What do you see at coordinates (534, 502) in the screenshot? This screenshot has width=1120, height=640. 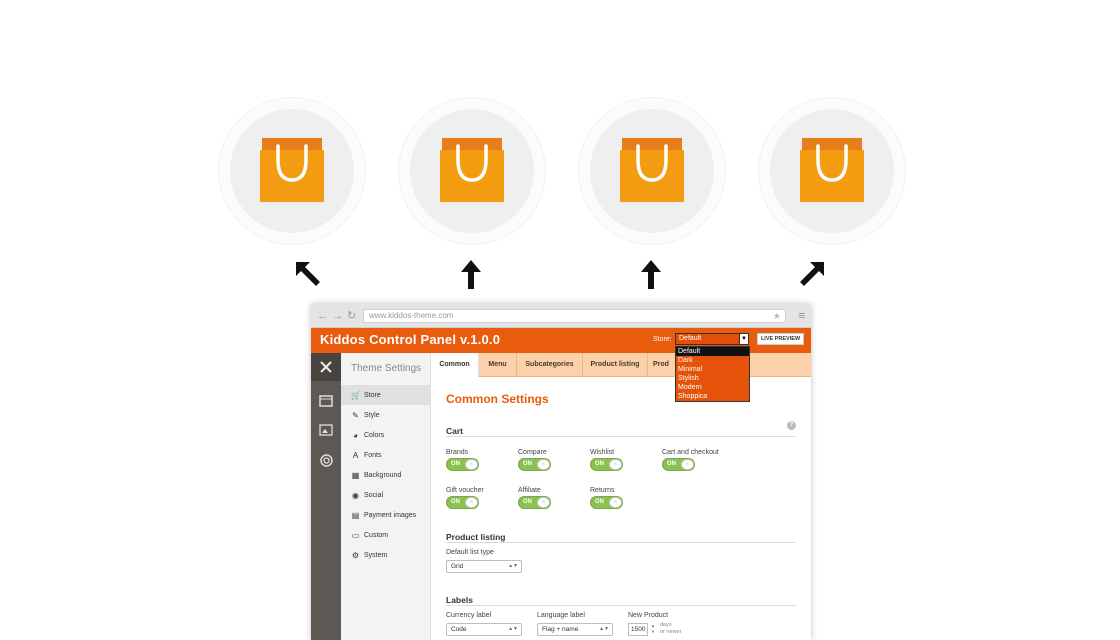 I see `affiliate-toggle: ON ≡` at bounding box center [534, 502].